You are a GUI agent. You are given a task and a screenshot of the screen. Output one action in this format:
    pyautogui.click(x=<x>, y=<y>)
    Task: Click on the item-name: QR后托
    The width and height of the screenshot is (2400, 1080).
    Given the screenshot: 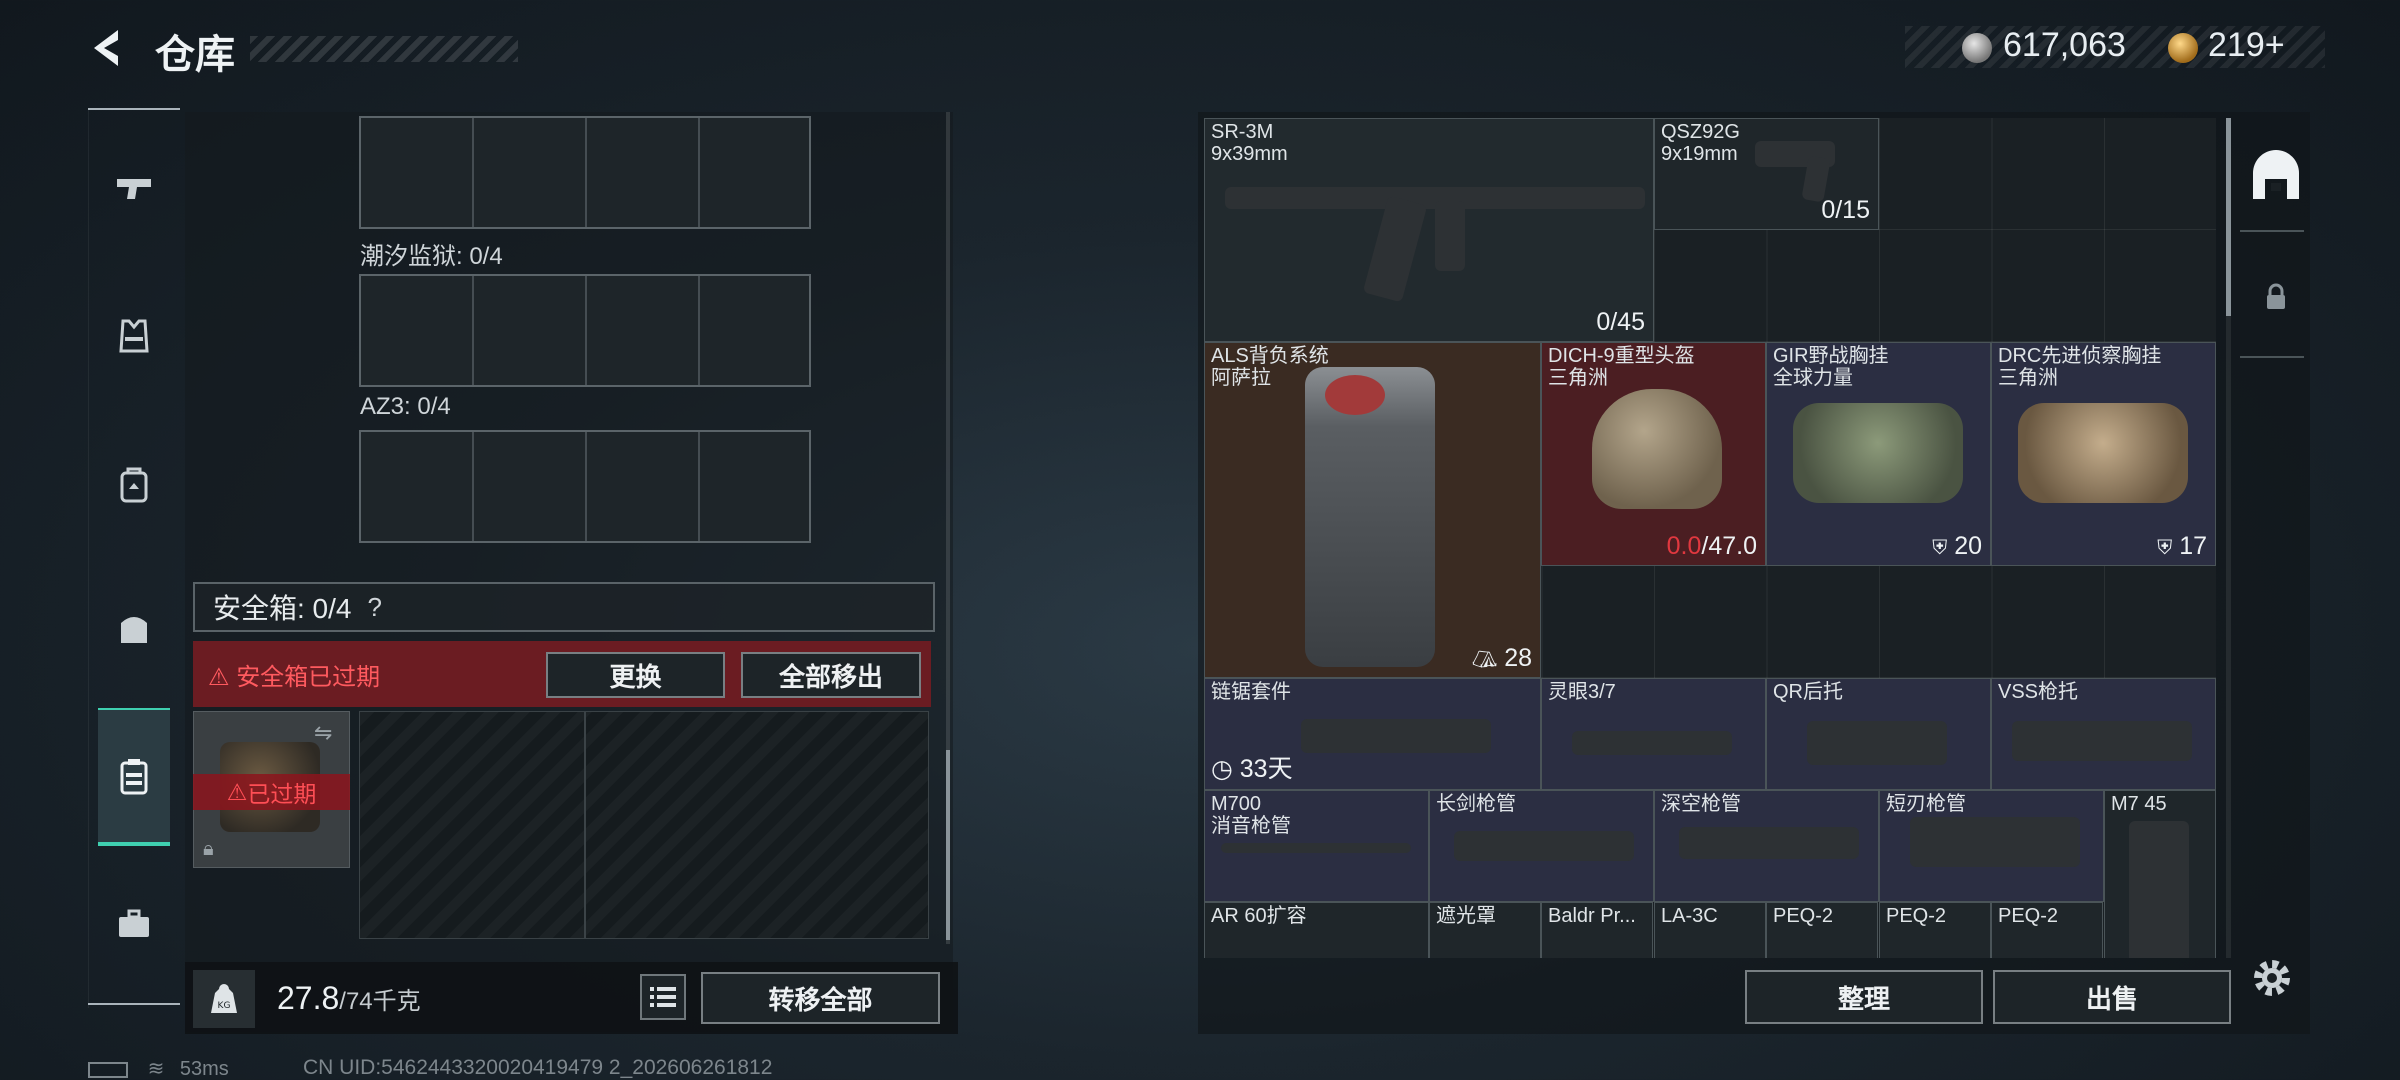 What is the action you would take?
    pyautogui.click(x=1808, y=692)
    